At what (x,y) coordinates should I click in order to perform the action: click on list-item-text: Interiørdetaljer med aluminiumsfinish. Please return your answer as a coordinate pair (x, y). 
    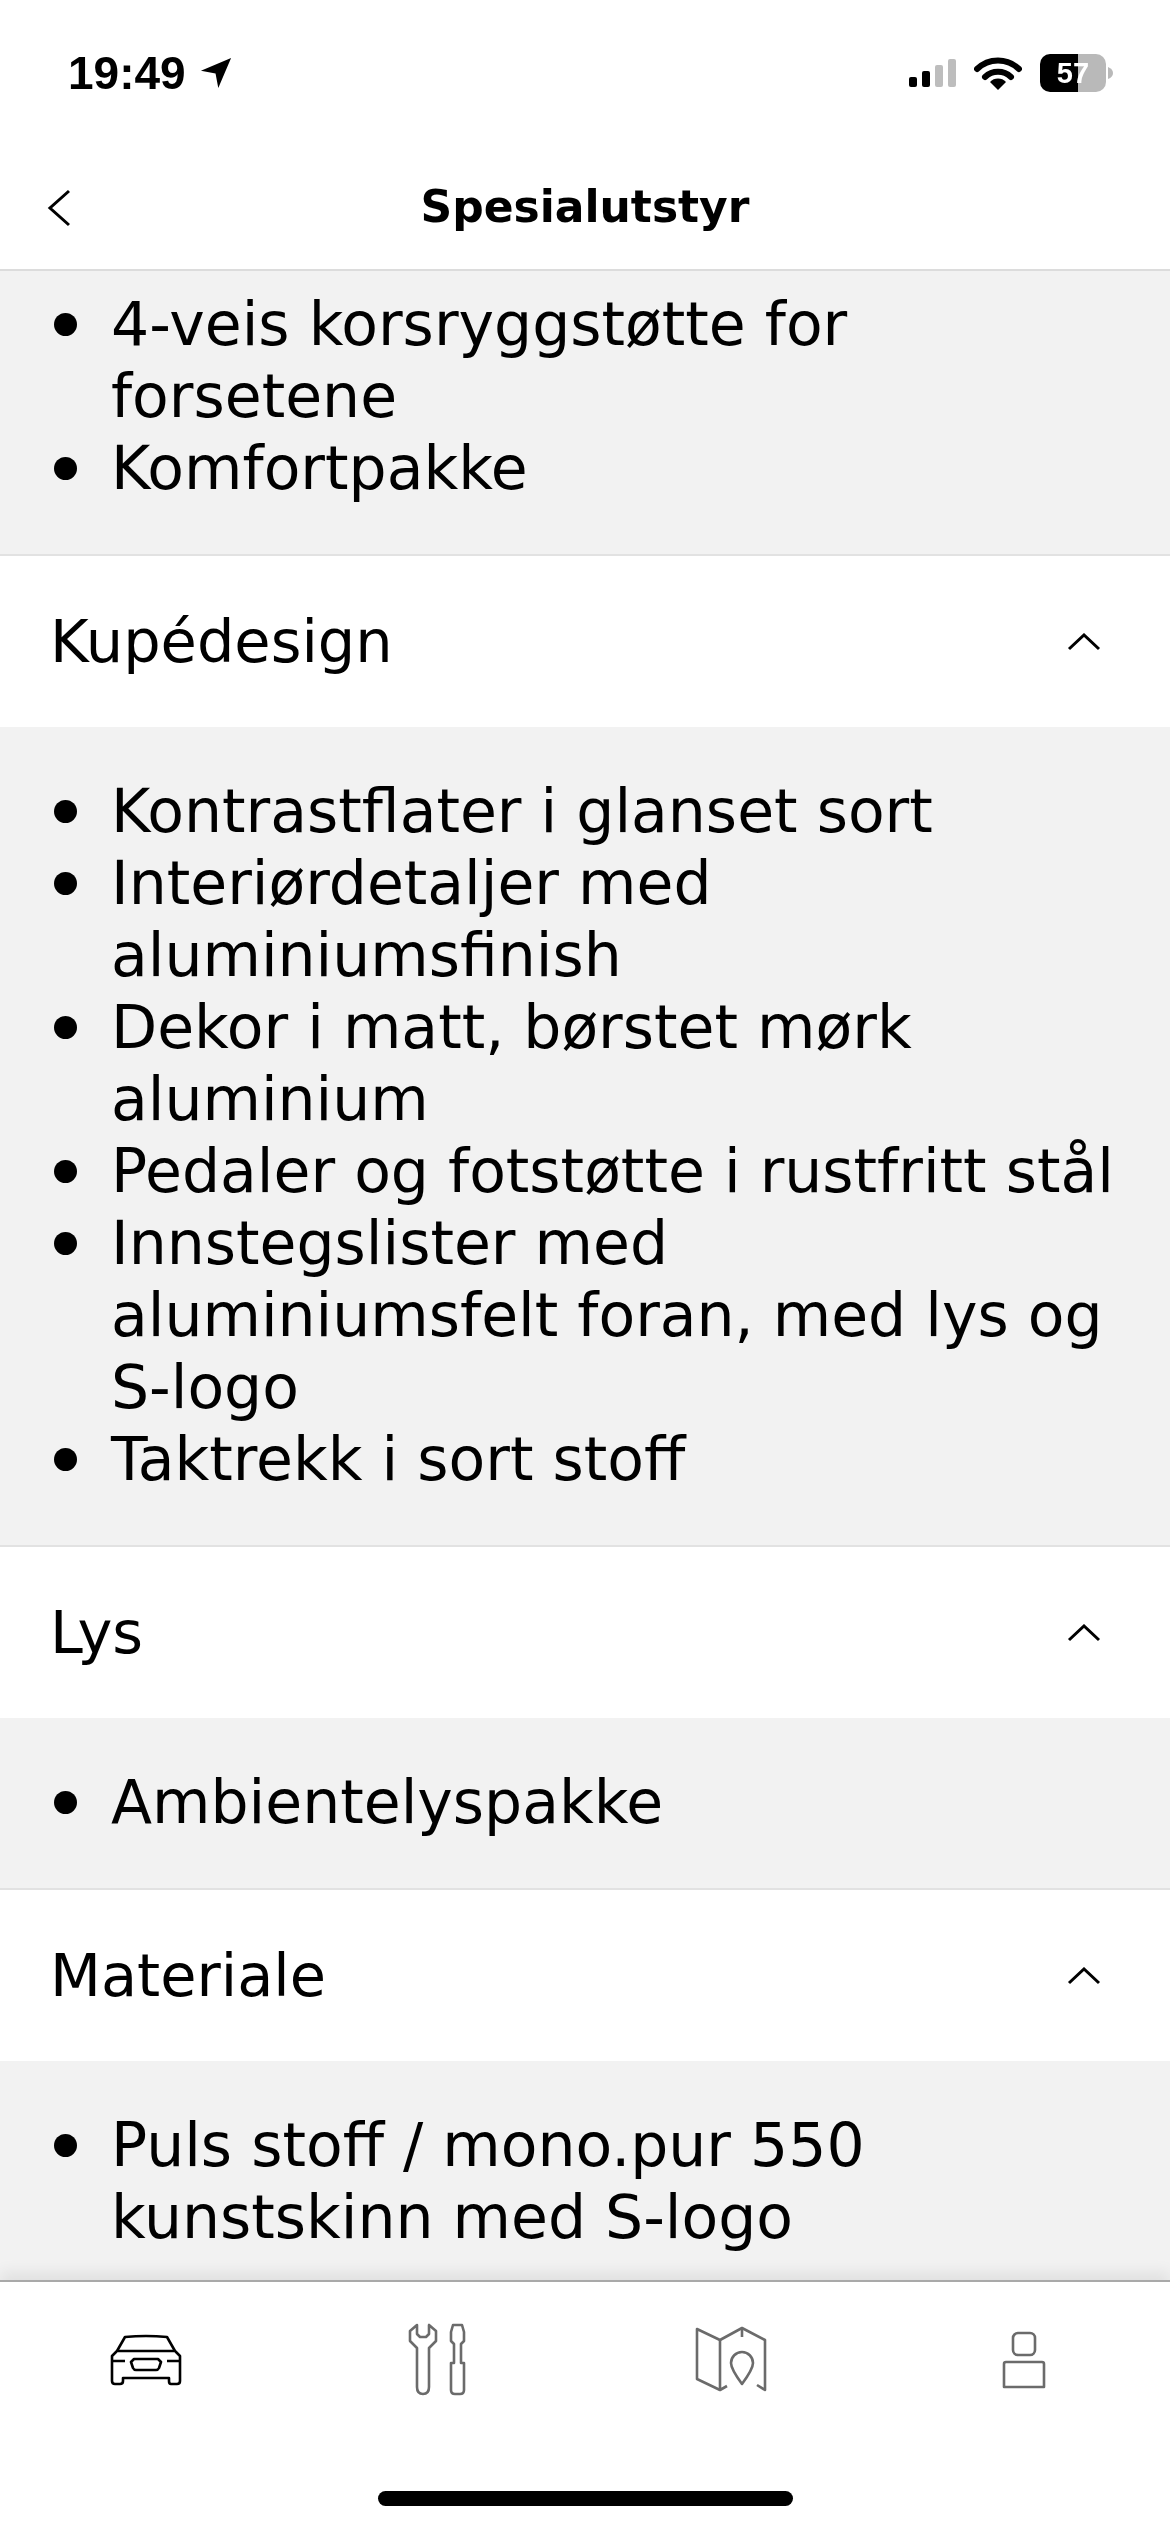
    Looking at the image, I should click on (412, 919).